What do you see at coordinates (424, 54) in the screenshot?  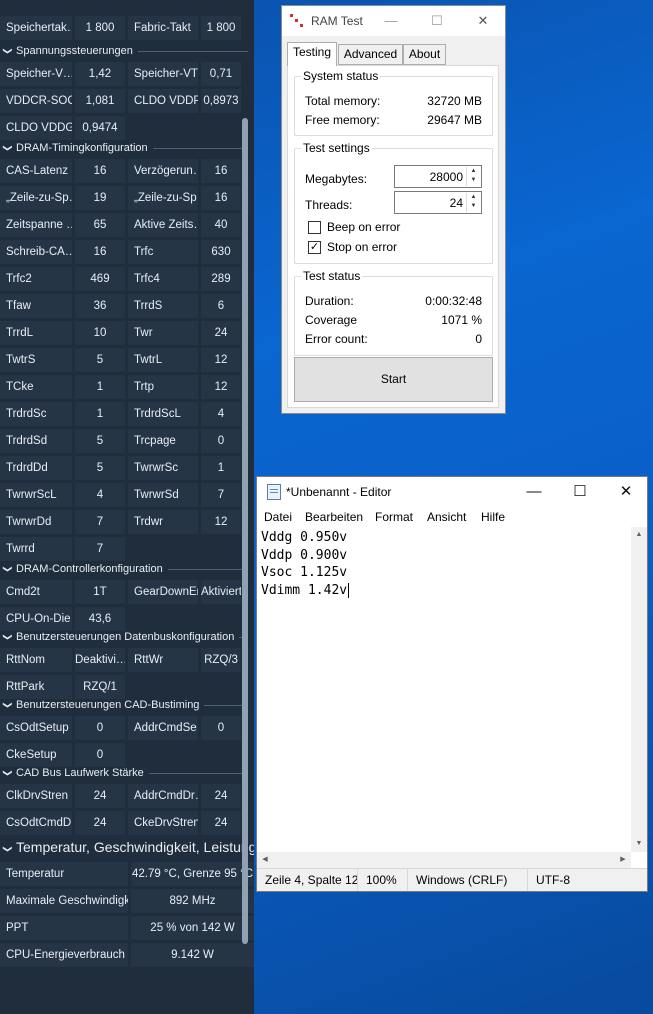 I see `tab-about: About` at bounding box center [424, 54].